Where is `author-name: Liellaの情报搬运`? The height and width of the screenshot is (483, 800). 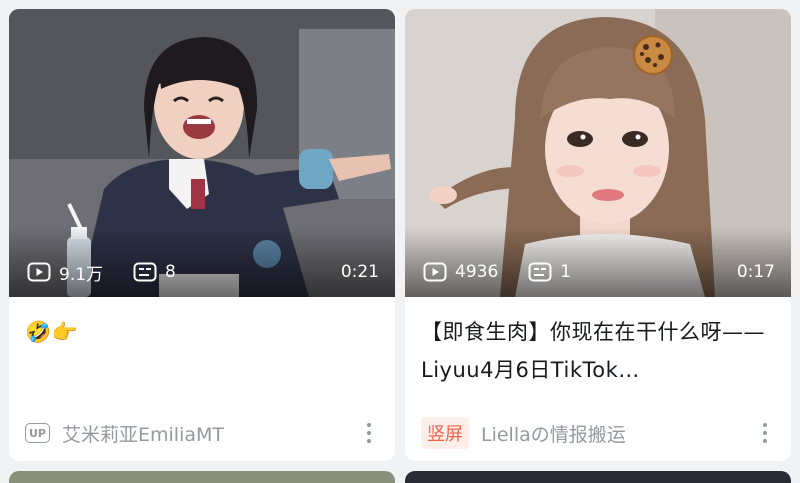
author-name: Liellaの情报搬运 is located at coordinates (553, 433).